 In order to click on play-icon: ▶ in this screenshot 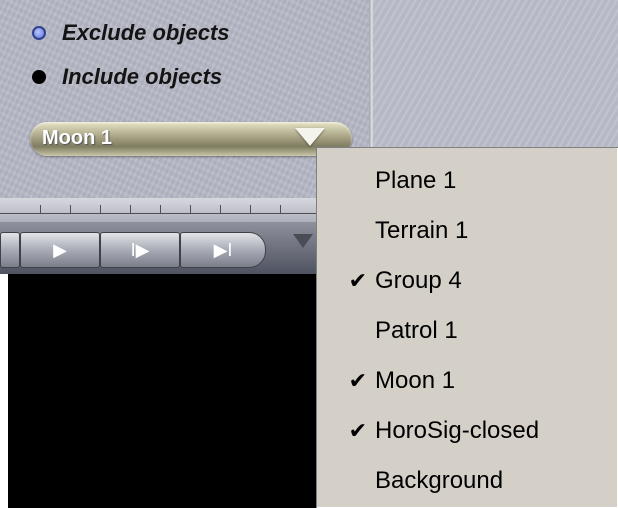, I will do `click(60, 249)`.